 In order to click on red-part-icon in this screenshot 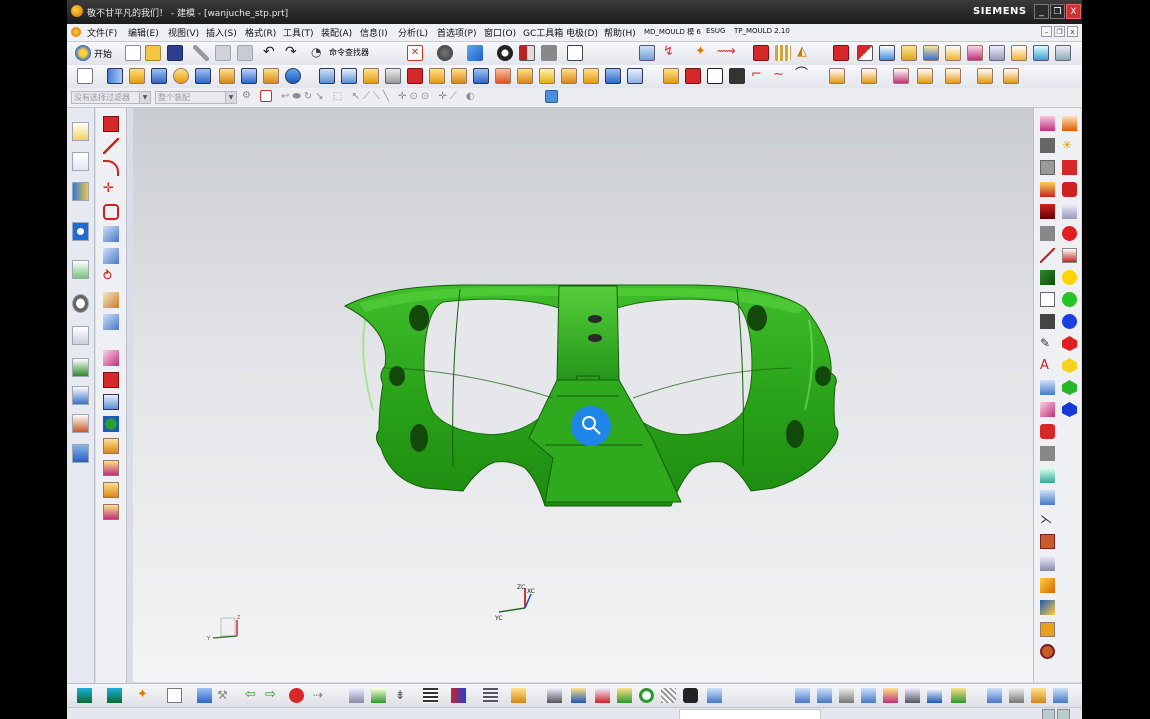, I will do `click(1047, 431)`.